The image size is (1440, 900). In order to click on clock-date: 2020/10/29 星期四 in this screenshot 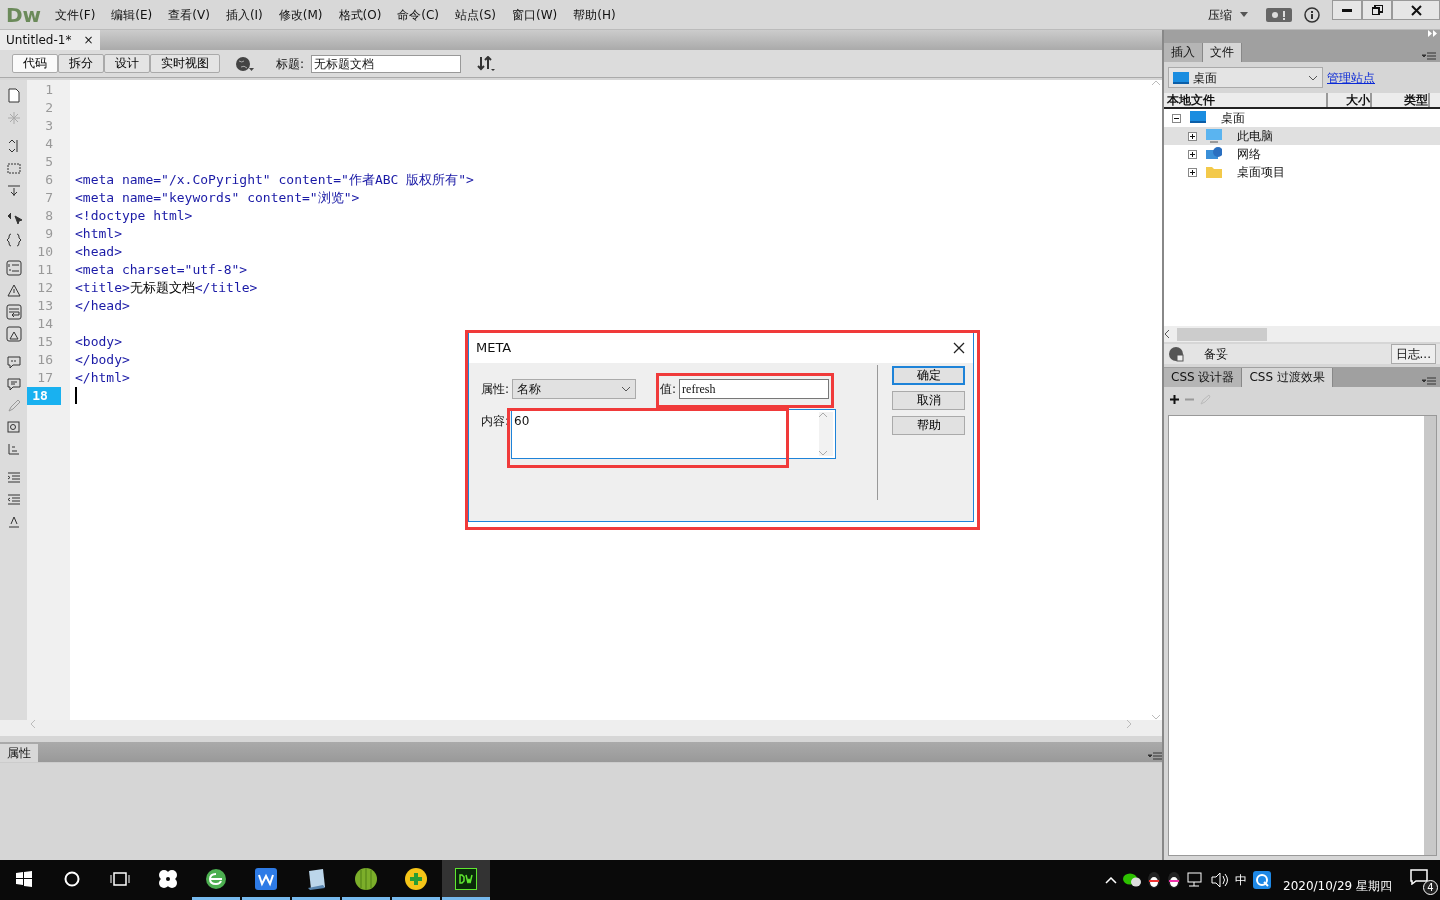, I will do `click(1337, 880)`.